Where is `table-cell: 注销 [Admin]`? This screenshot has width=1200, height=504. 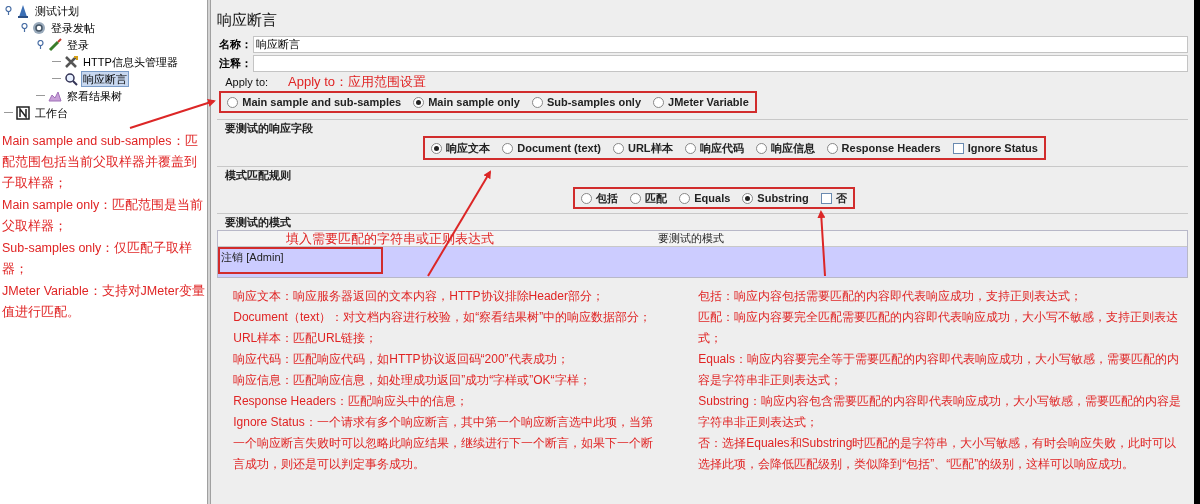
table-cell: 注销 [Admin] is located at coordinates (301, 260).